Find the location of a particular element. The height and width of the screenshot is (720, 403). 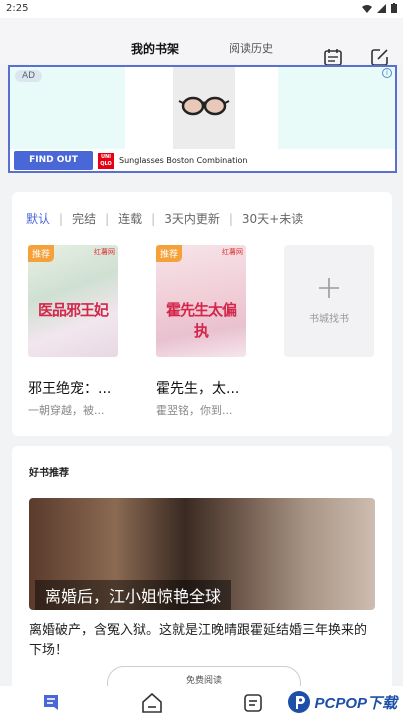

watermark-text: PCPOP下载 is located at coordinates (355, 703).